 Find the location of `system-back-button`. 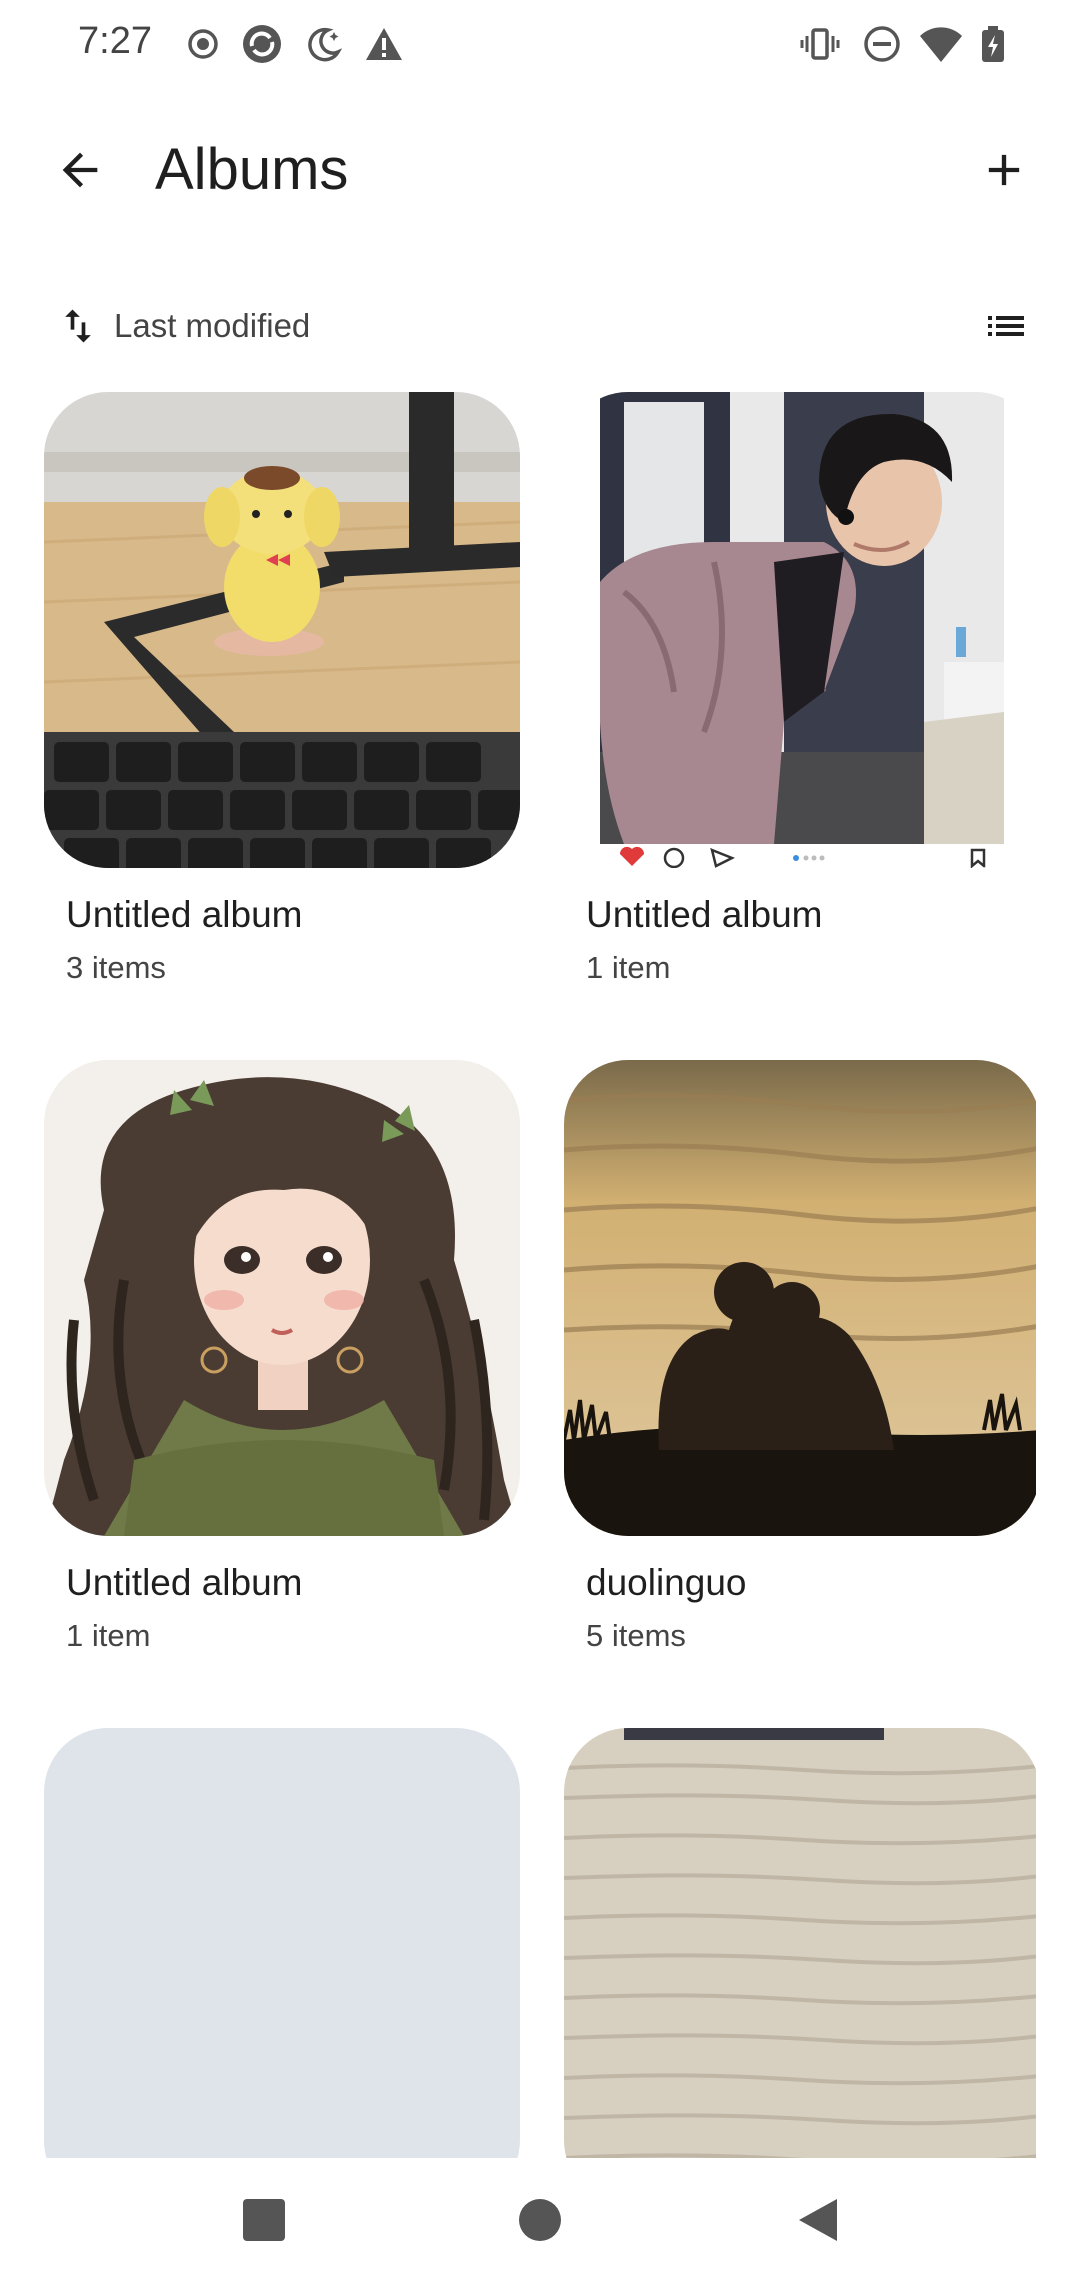

system-back-button is located at coordinates (818, 2220).